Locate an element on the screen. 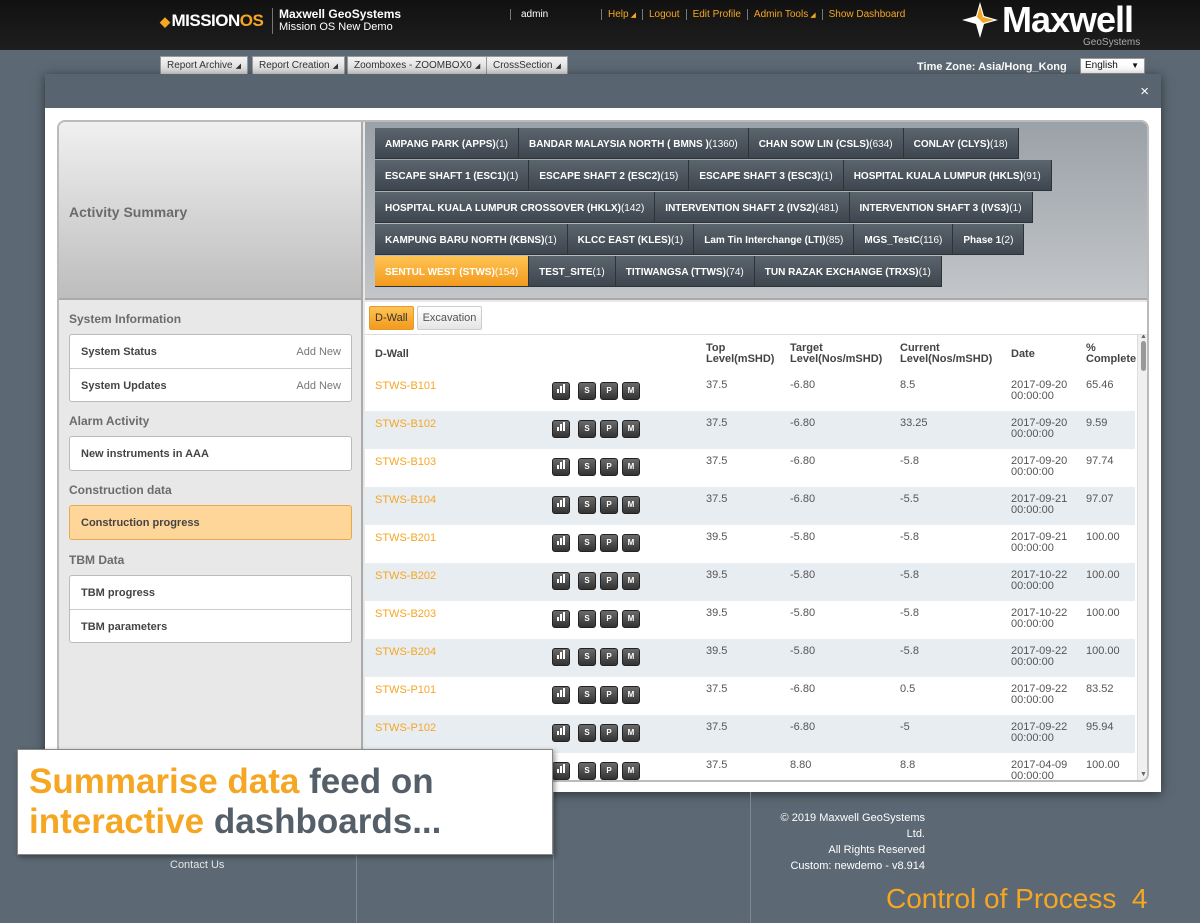 This screenshot has height=923, width=1200. nav-help: Help ◢ is located at coordinates (621, 14).